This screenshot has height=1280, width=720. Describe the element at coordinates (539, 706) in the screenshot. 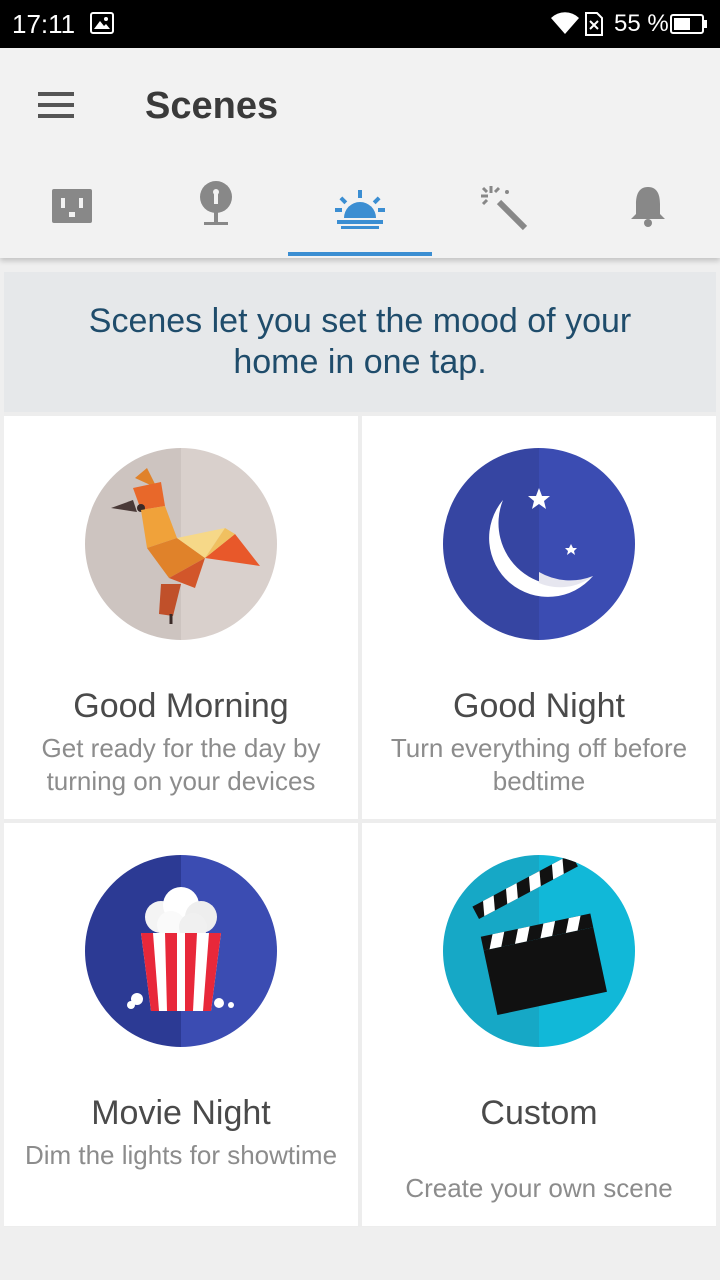

I see `scene-title: Good Night` at that location.